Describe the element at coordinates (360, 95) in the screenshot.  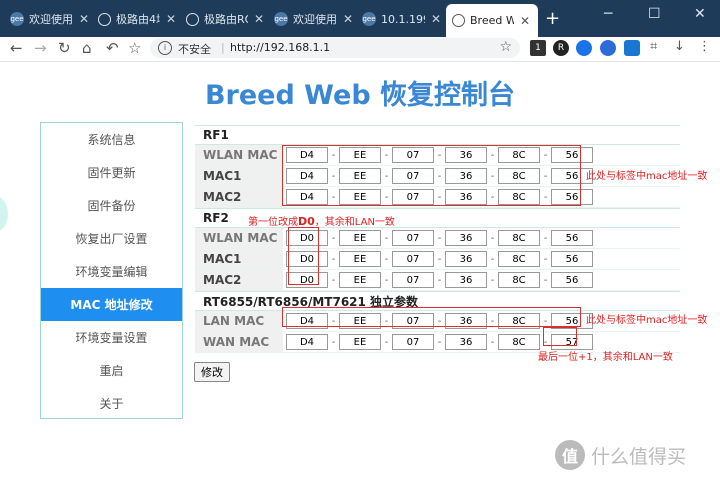
I see `page-title: Breed Web 恢复控制台` at that location.